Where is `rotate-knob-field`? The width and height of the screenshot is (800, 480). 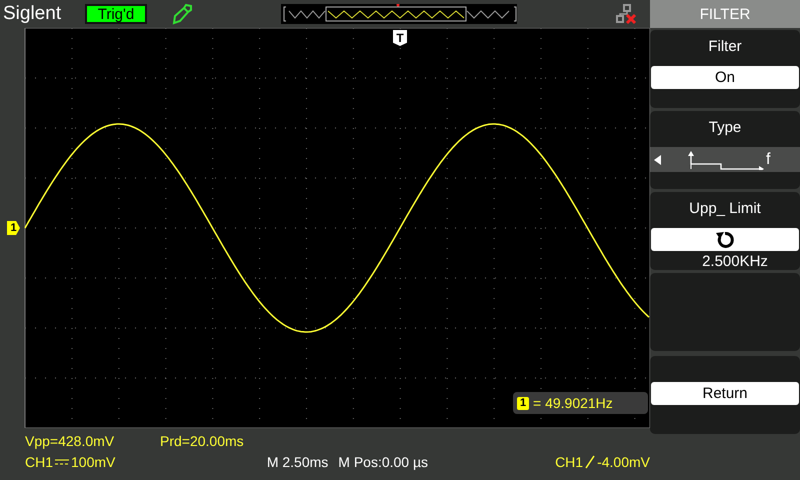
rotate-knob-field is located at coordinates (725, 239).